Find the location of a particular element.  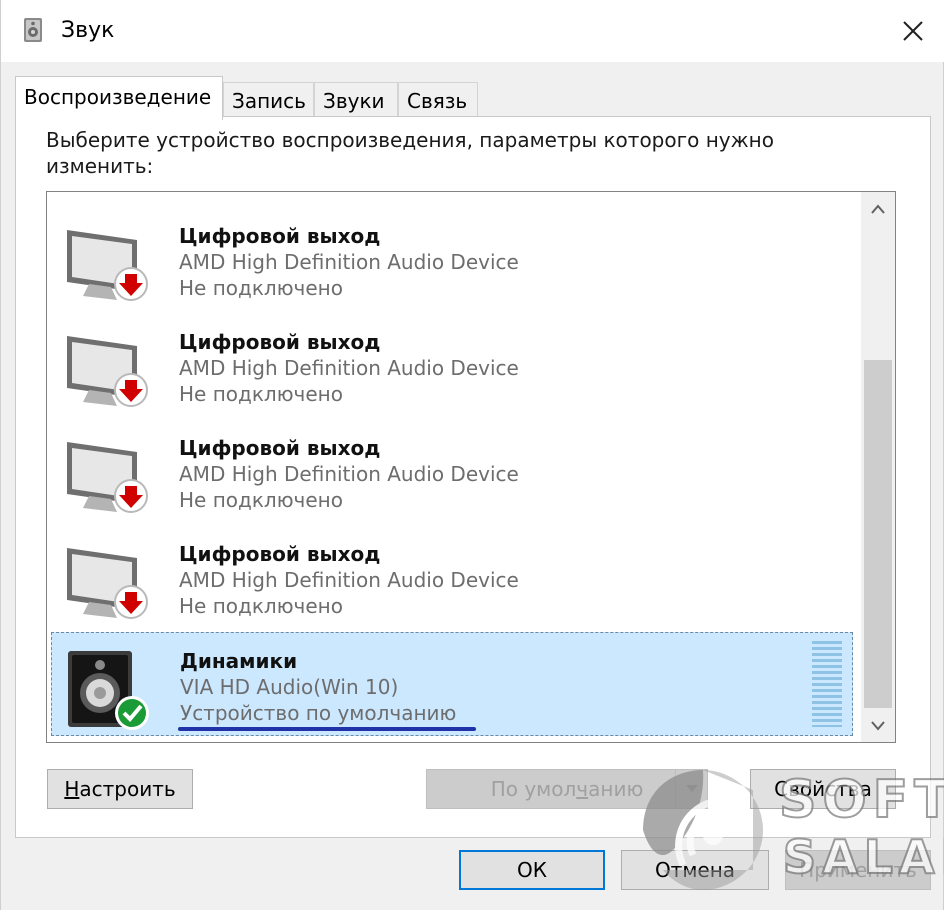

configure-button: Настроить is located at coordinates (120, 789).